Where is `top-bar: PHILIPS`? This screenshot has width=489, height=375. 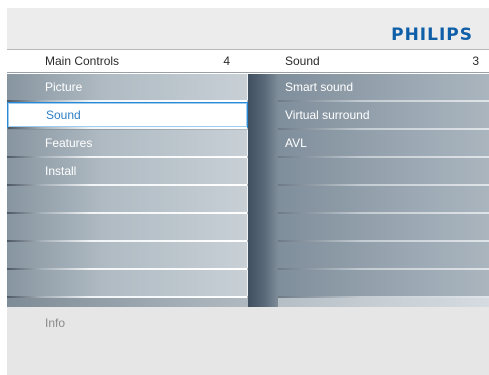 top-bar: PHILIPS is located at coordinates (248, 29).